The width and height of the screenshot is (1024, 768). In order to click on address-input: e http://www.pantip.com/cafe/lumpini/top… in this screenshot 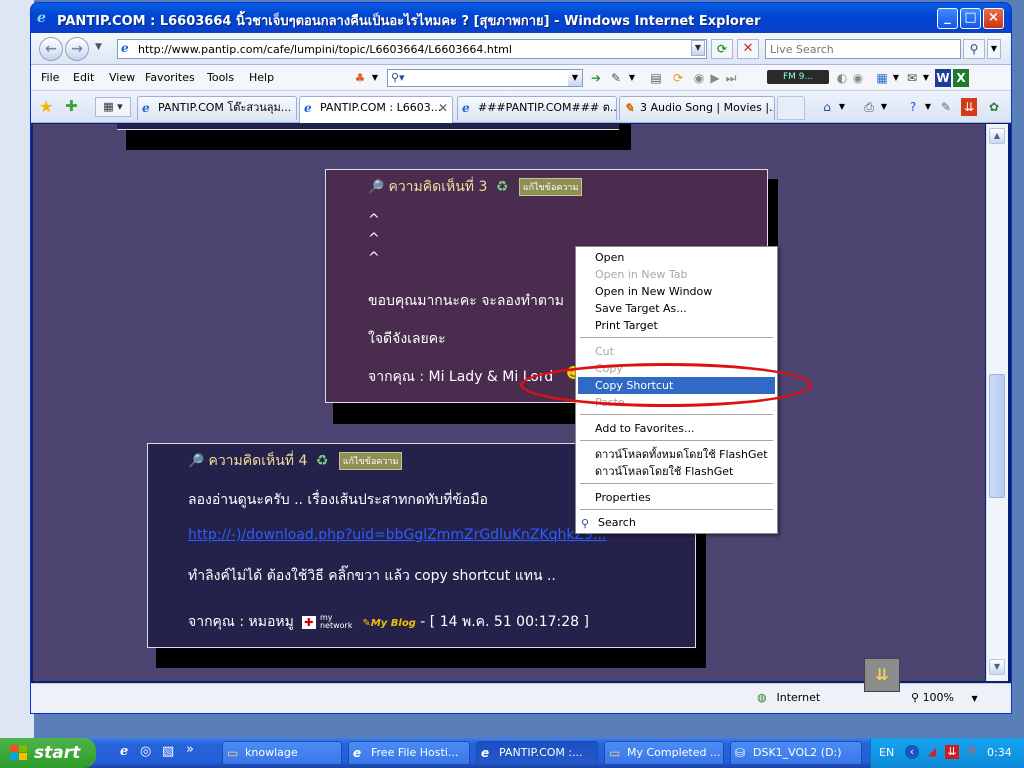, I will do `click(412, 49)`.